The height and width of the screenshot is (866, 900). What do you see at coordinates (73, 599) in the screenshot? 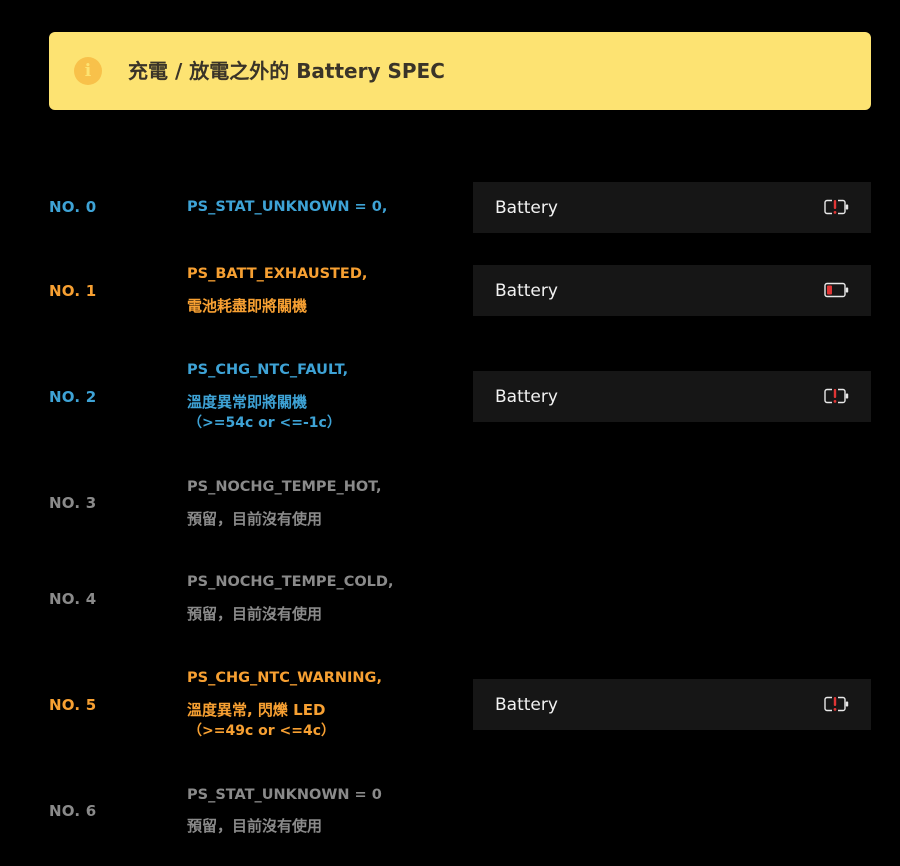
I see `row-number: NO. 4` at bounding box center [73, 599].